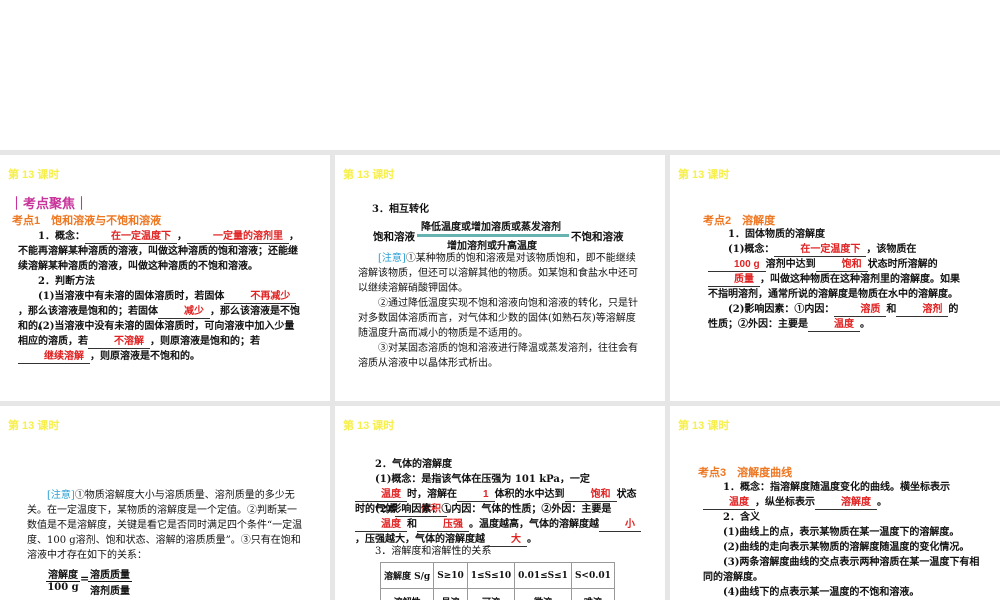  I want to click on text-run: 2．含义, so click(741, 517).